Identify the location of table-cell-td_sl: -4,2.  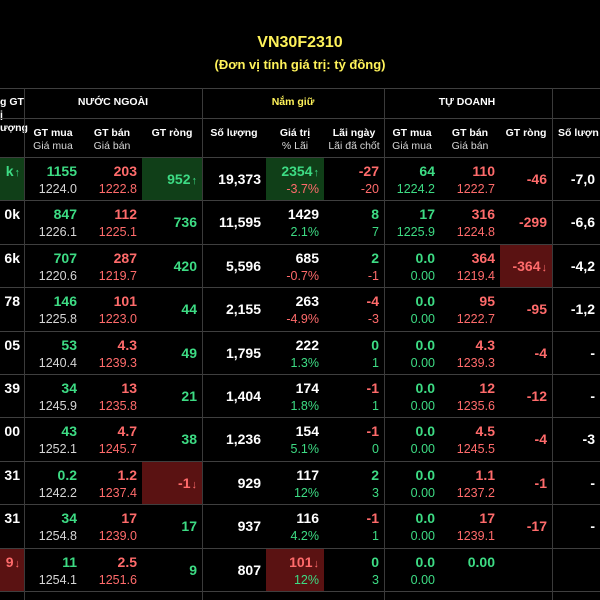
(576, 266).